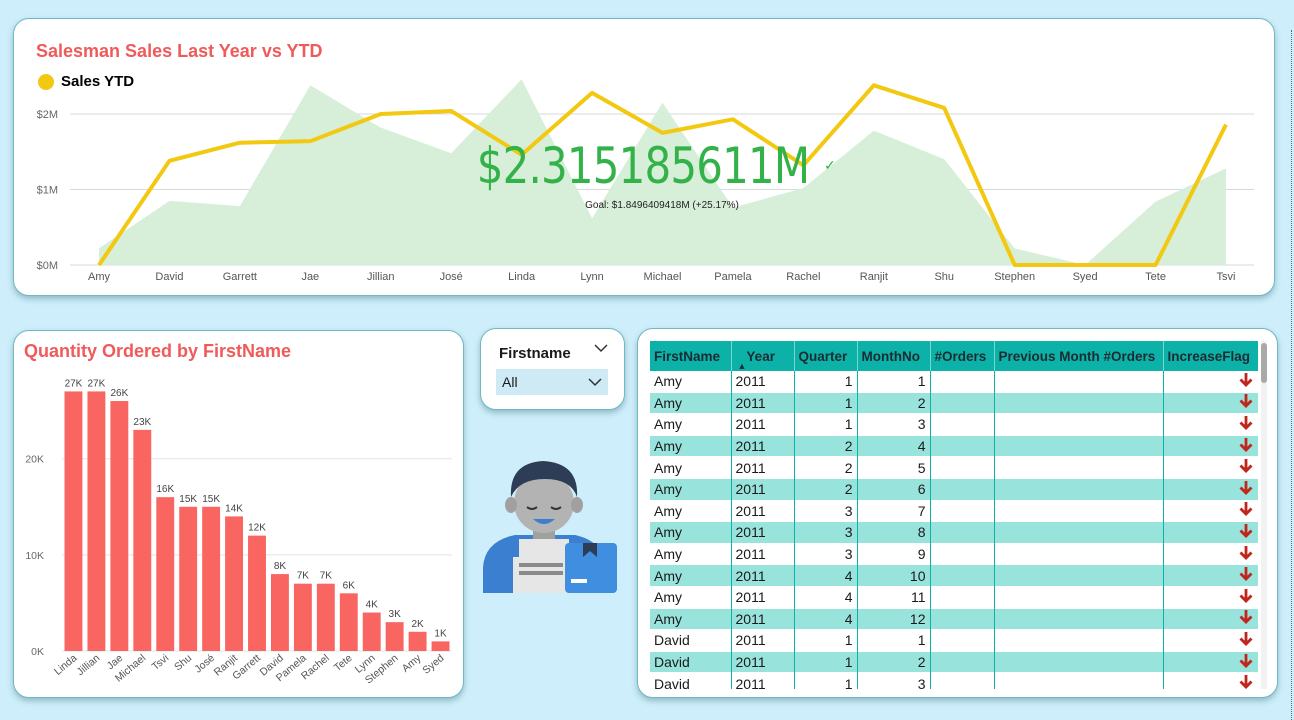 The height and width of the screenshot is (720, 1294). What do you see at coordinates (954, 403) in the screenshot?
I see `table-row: Amy 2011 1 2` at bounding box center [954, 403].